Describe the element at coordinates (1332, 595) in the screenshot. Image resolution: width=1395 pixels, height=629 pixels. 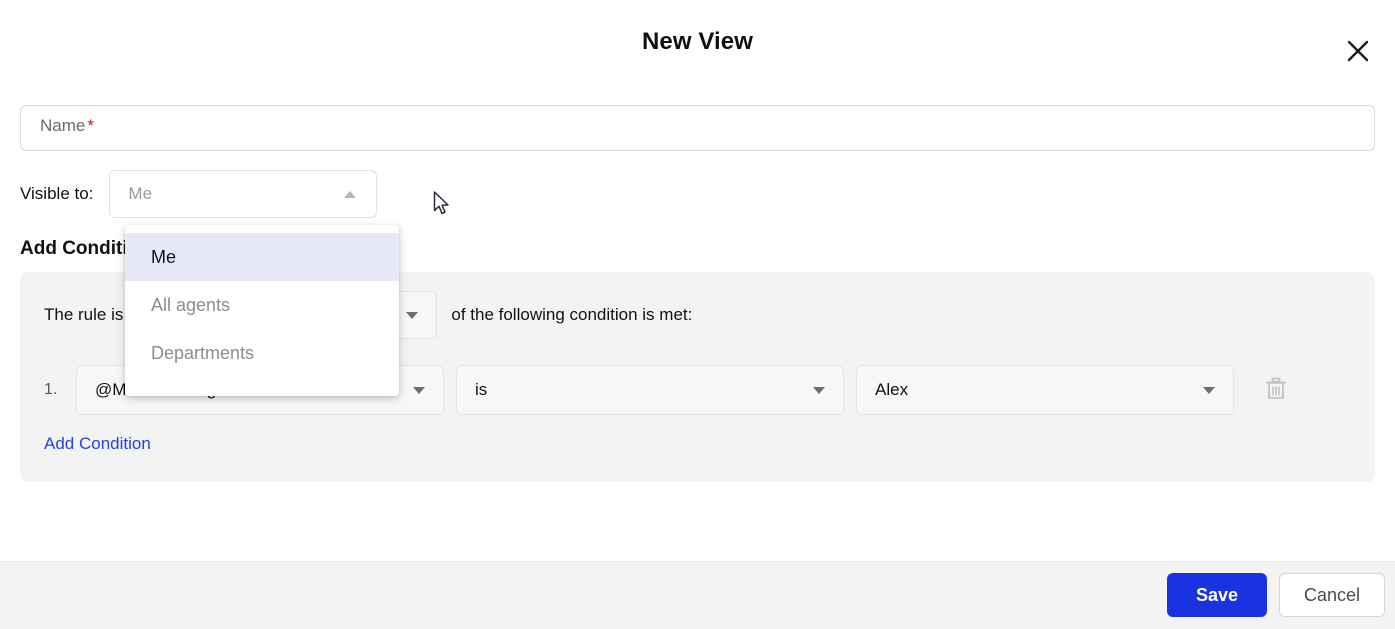
I see `cancel-button: Cancel` at that location.